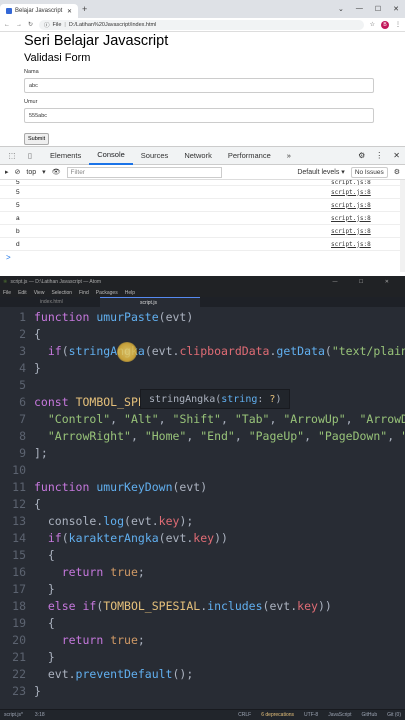  What do you see at coordinates (398, 24) in the screenshot?
I see `menu-icon: ⋮` at bounding box center [398, 24].